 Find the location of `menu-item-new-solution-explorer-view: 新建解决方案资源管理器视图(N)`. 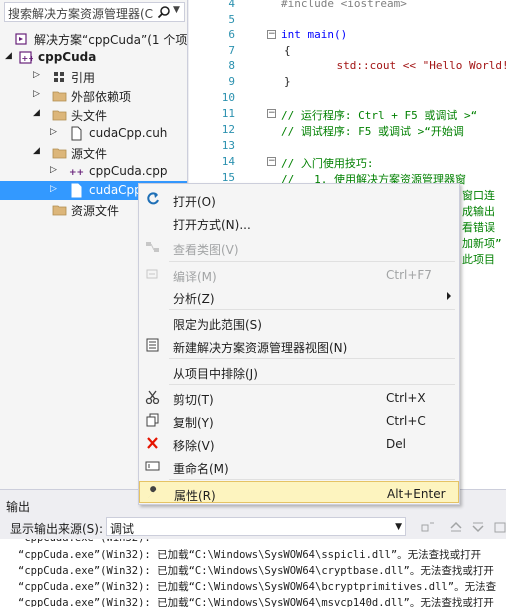

menu-item-new-solution-explorer-view: 新建解决方案资源管理器视图(N) is located at coordinates (299, 345).